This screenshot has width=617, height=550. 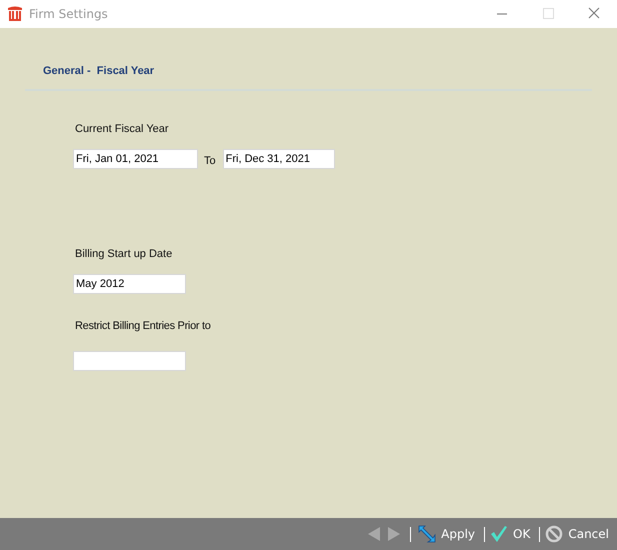 What do you see at coordinates (446, 534) in the screenshot?
I see `apply-button: Apply` at bounding box center [446, 534].